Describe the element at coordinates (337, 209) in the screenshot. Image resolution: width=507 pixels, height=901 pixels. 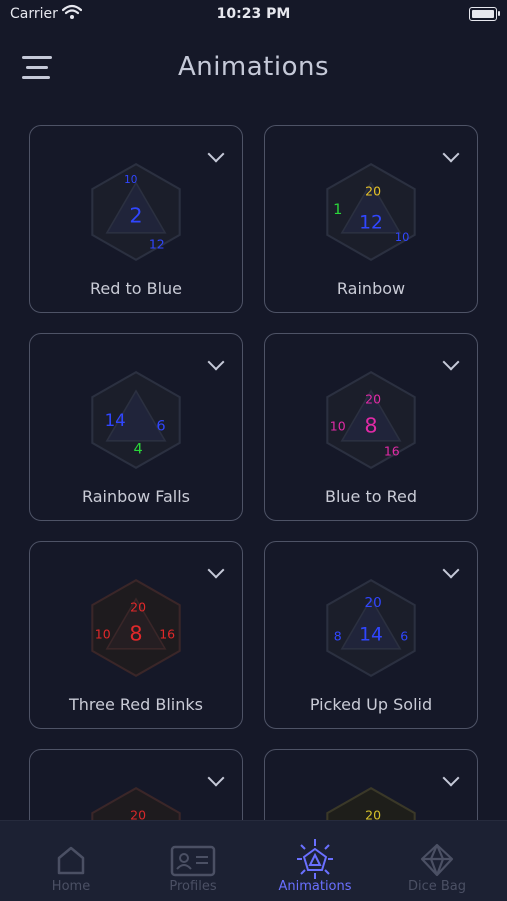
I see `svg-text: 1` at that location.